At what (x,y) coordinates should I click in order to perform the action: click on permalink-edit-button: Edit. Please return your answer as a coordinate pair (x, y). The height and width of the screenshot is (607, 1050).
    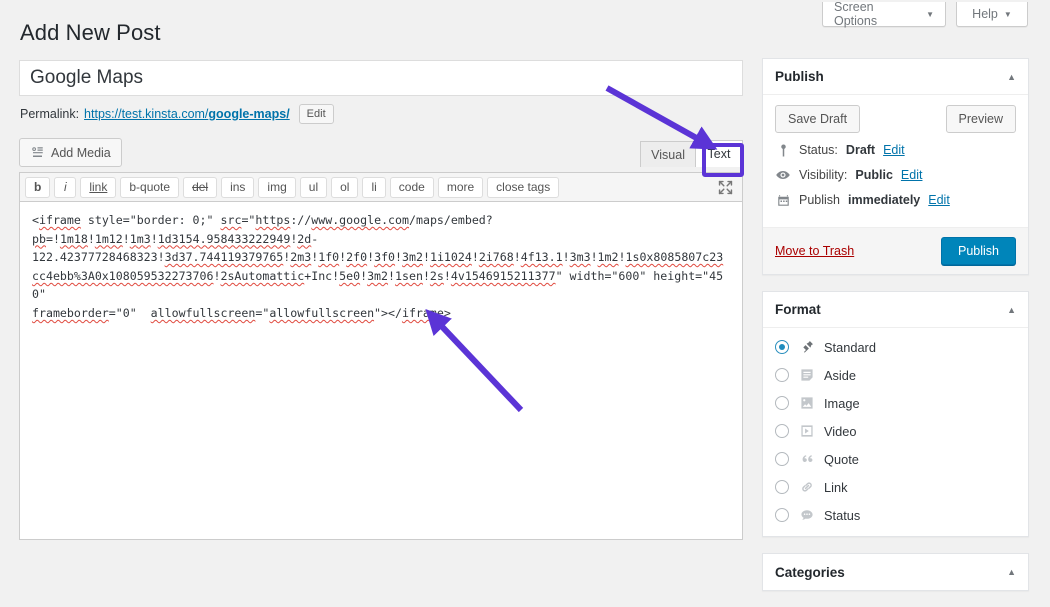
    Looking at the image, I should click on (316, 114).